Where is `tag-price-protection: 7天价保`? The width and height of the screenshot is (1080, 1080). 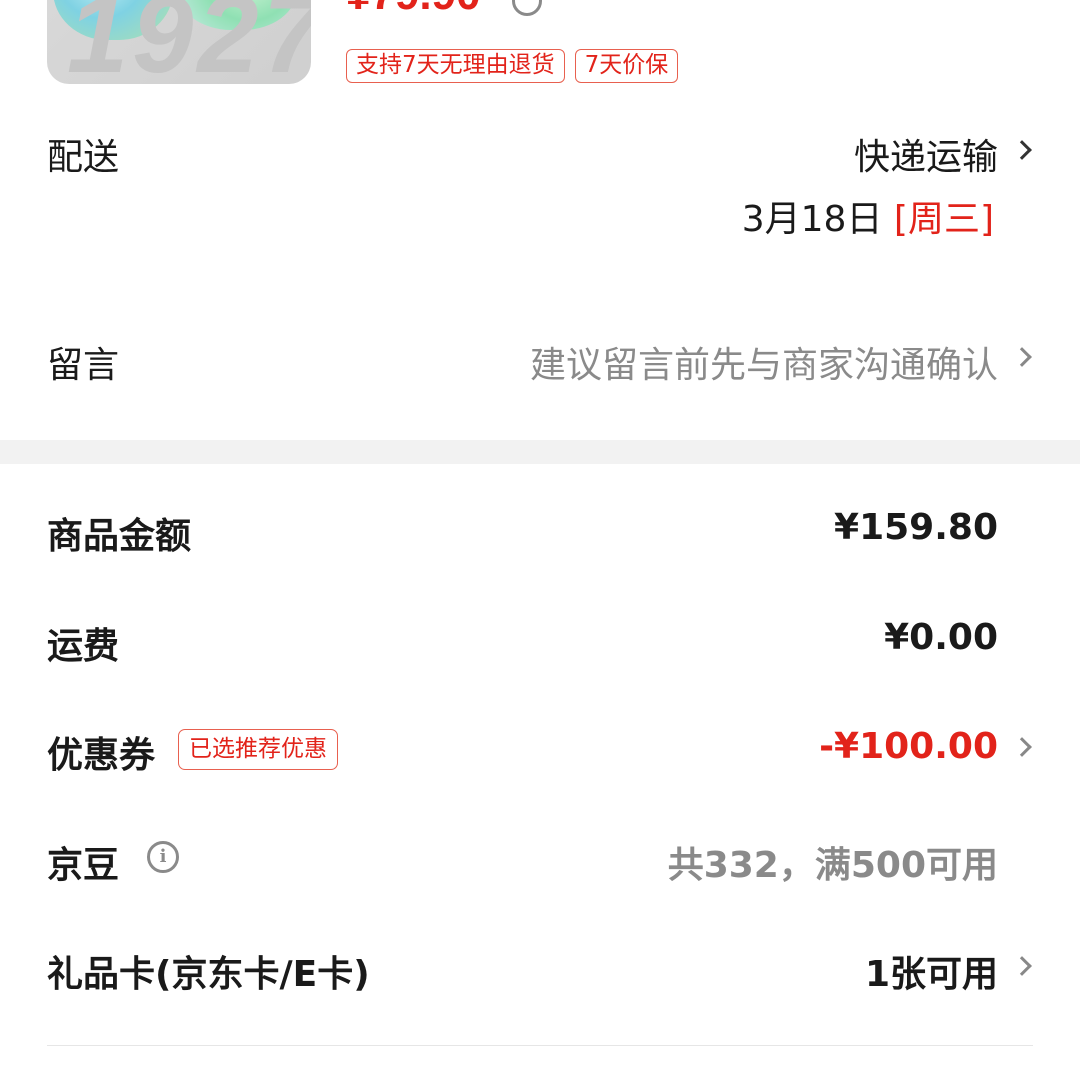 tag-price-protection: 7天价保 is located at coordinates (626, 66).